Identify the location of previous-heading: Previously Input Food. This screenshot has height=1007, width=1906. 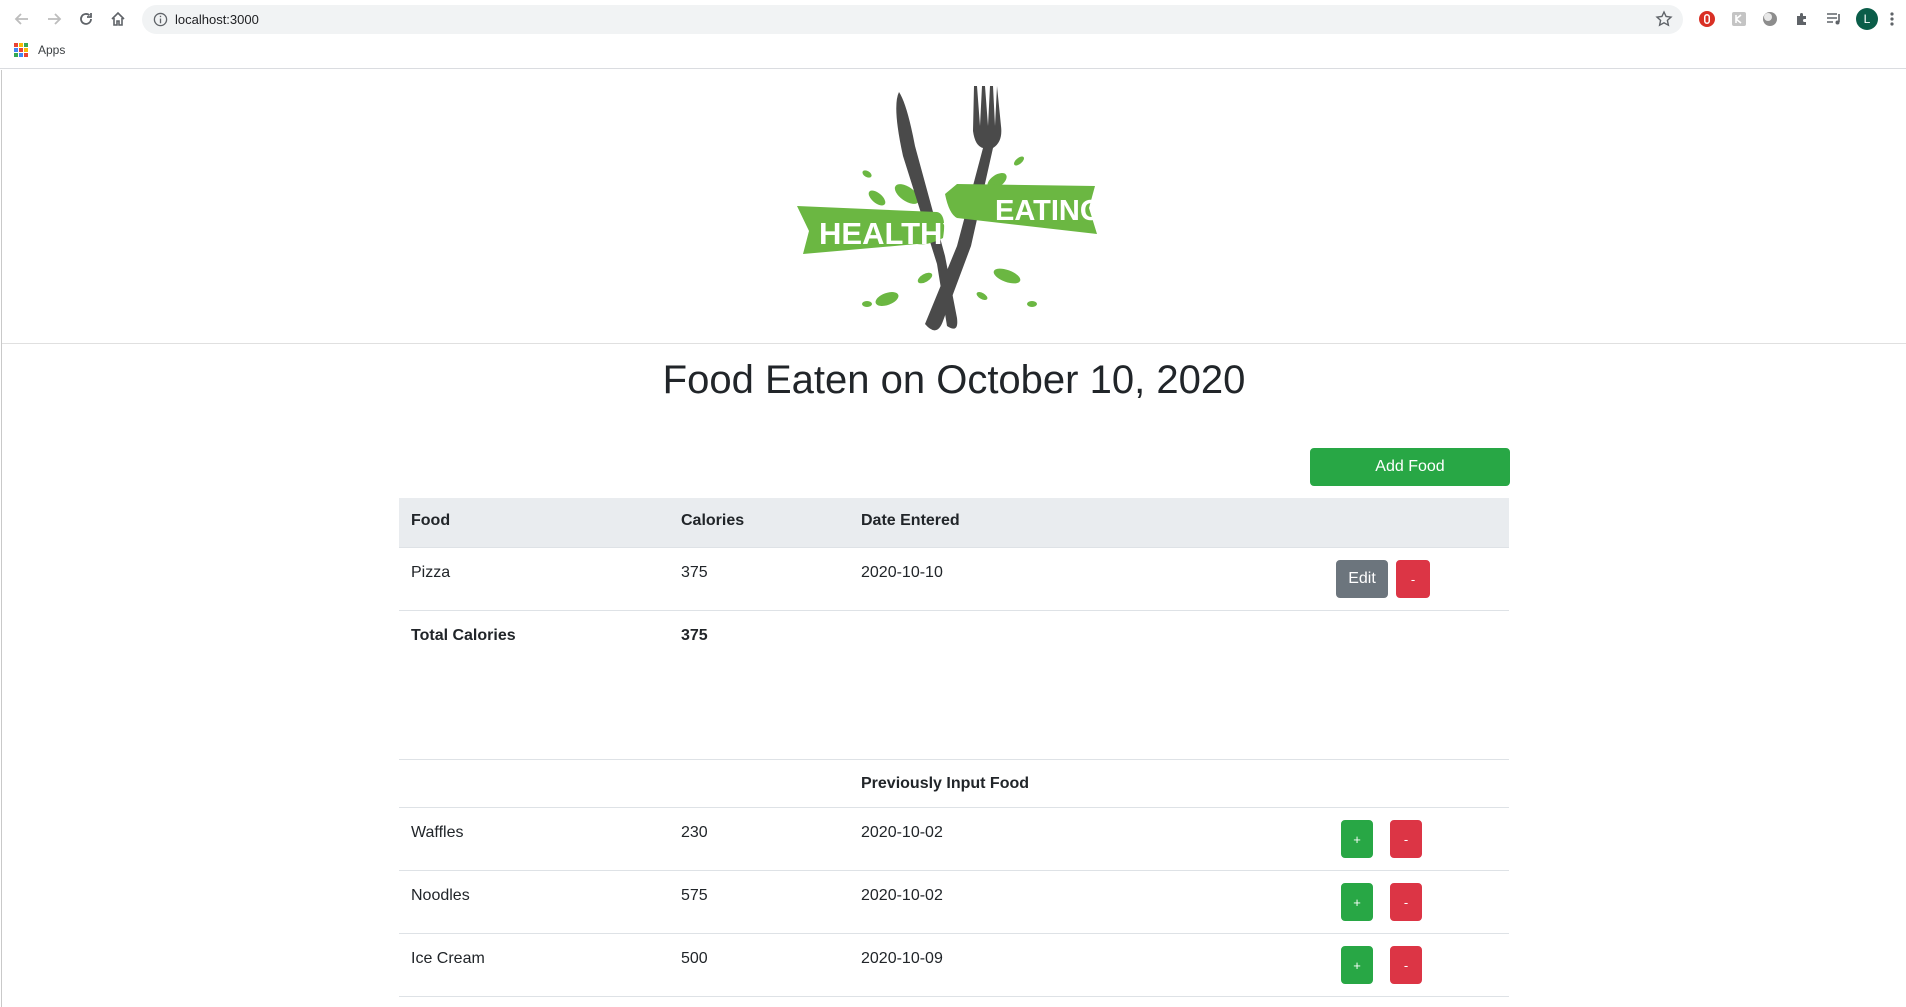
(945, 783).